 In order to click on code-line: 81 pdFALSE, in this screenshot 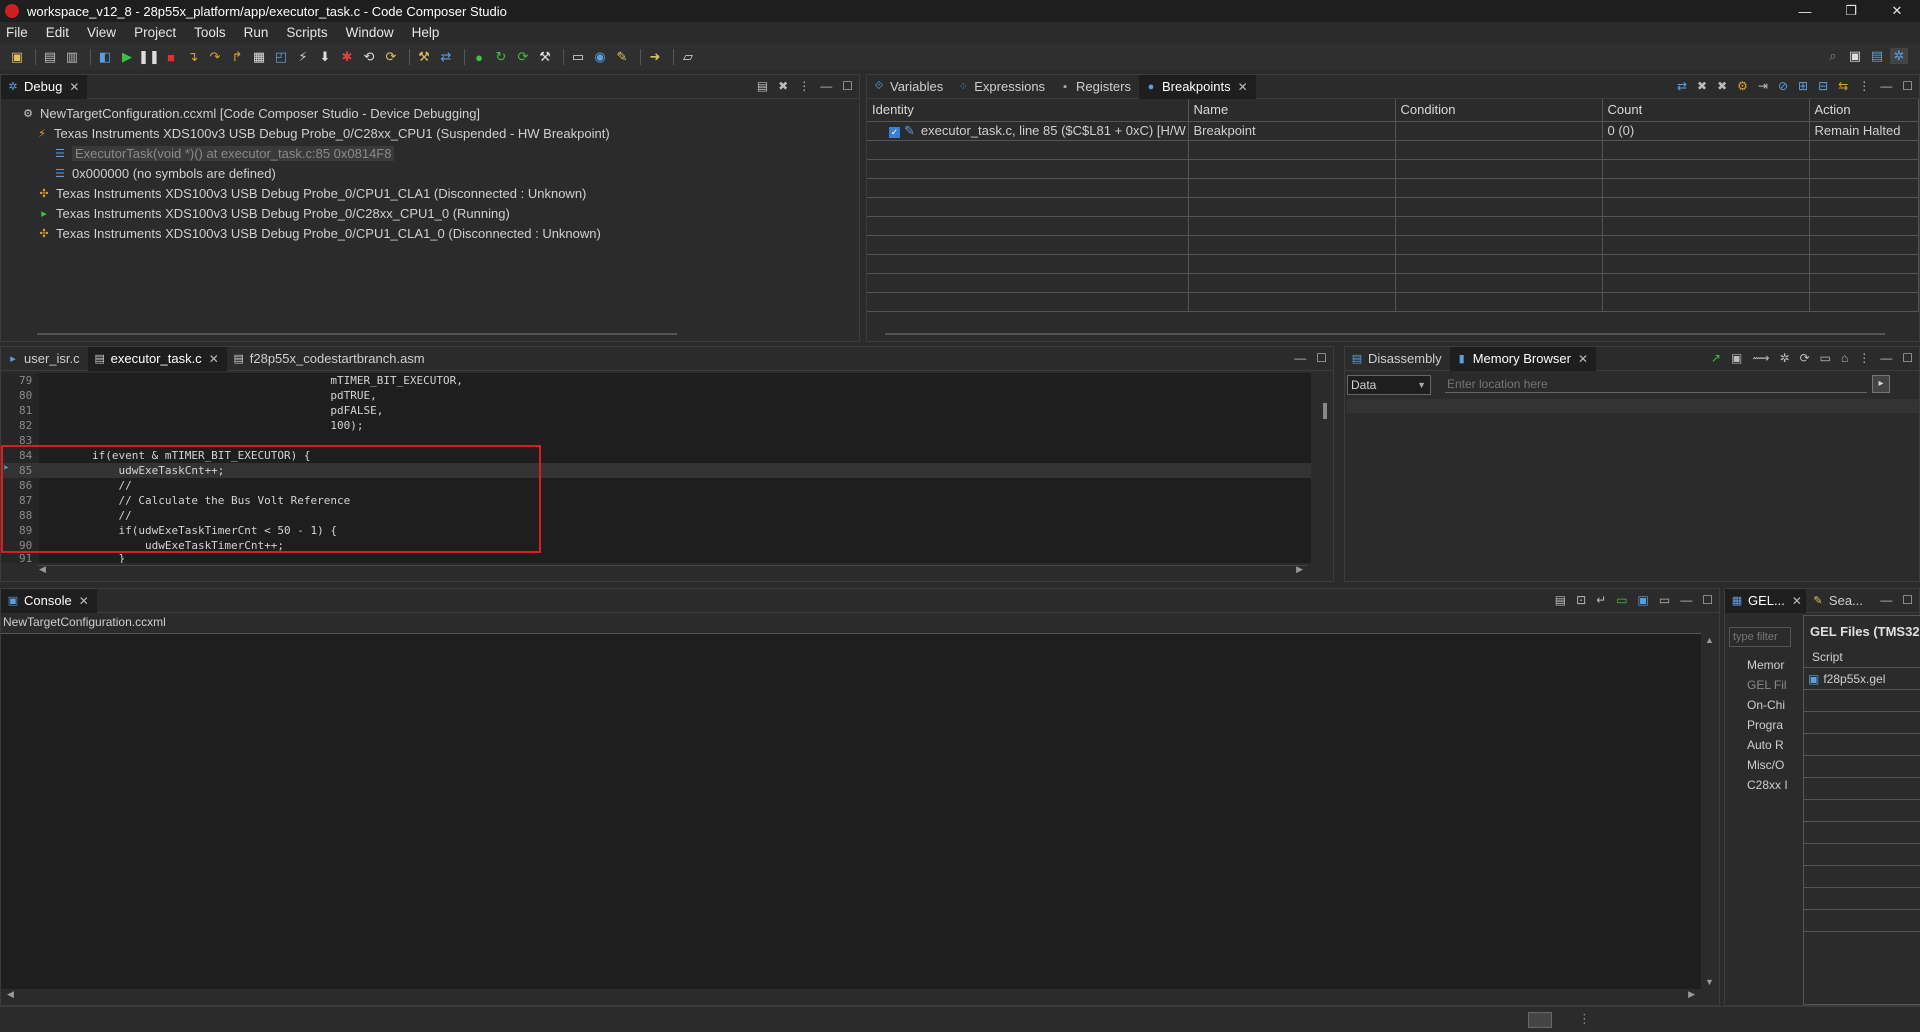, I will do `click(656, 410)`.